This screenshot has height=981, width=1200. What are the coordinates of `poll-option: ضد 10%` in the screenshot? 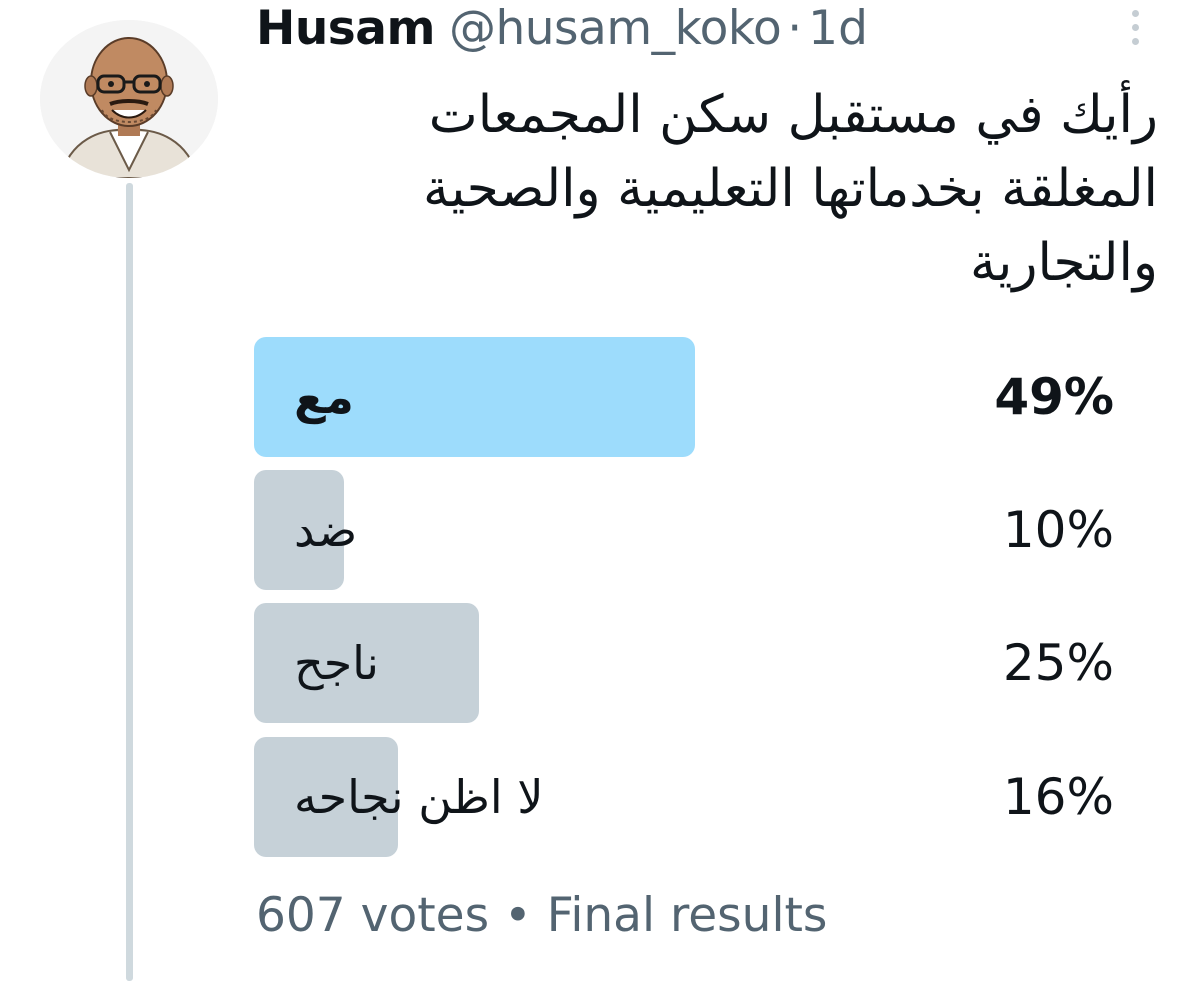 It's located at (684, 530).